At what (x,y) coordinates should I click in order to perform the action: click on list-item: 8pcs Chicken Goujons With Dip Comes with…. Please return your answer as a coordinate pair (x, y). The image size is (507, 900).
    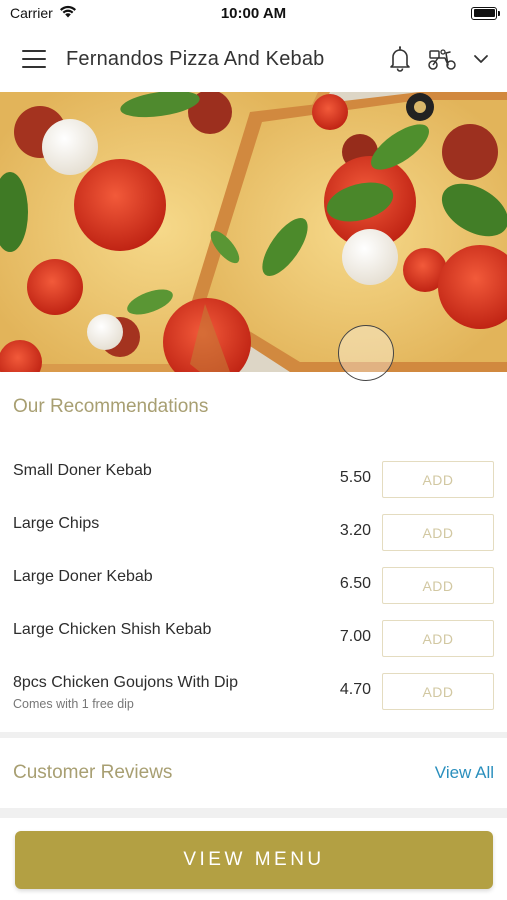
    Looking at the image, I should click on (253, 690).